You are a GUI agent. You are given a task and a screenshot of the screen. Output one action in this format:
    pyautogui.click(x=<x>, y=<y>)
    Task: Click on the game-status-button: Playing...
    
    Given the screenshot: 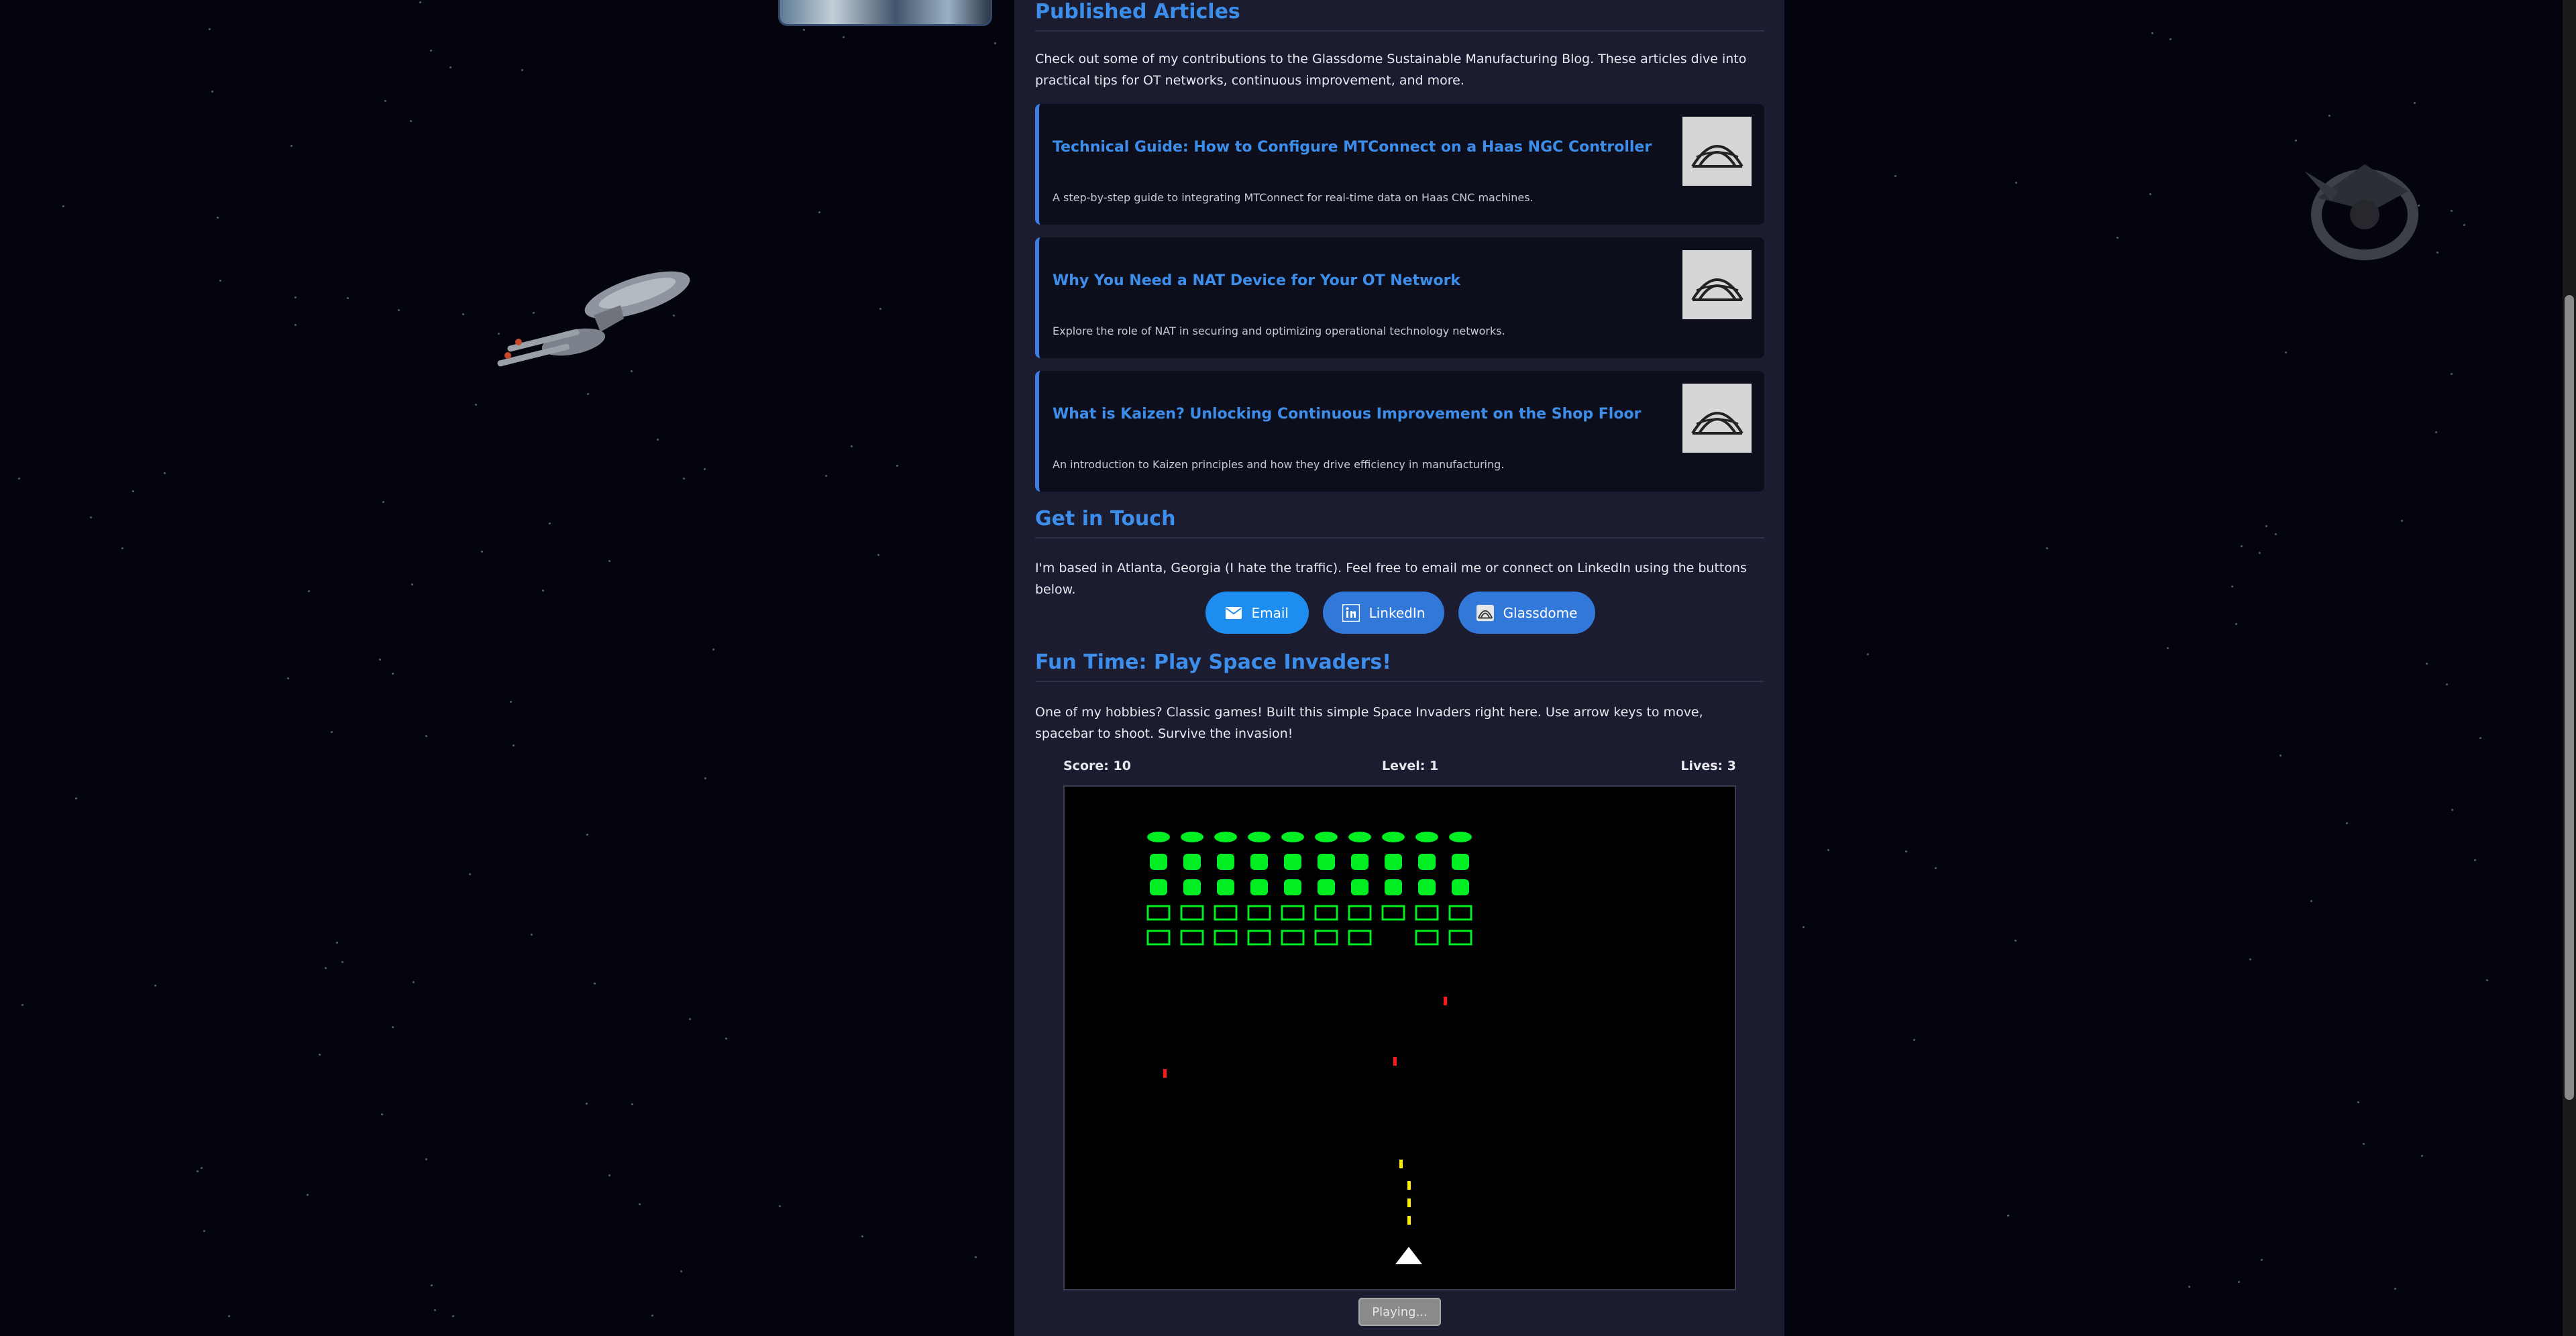 What is the action you would take?
    pyautogui.click(x=1399, y=1312)
    